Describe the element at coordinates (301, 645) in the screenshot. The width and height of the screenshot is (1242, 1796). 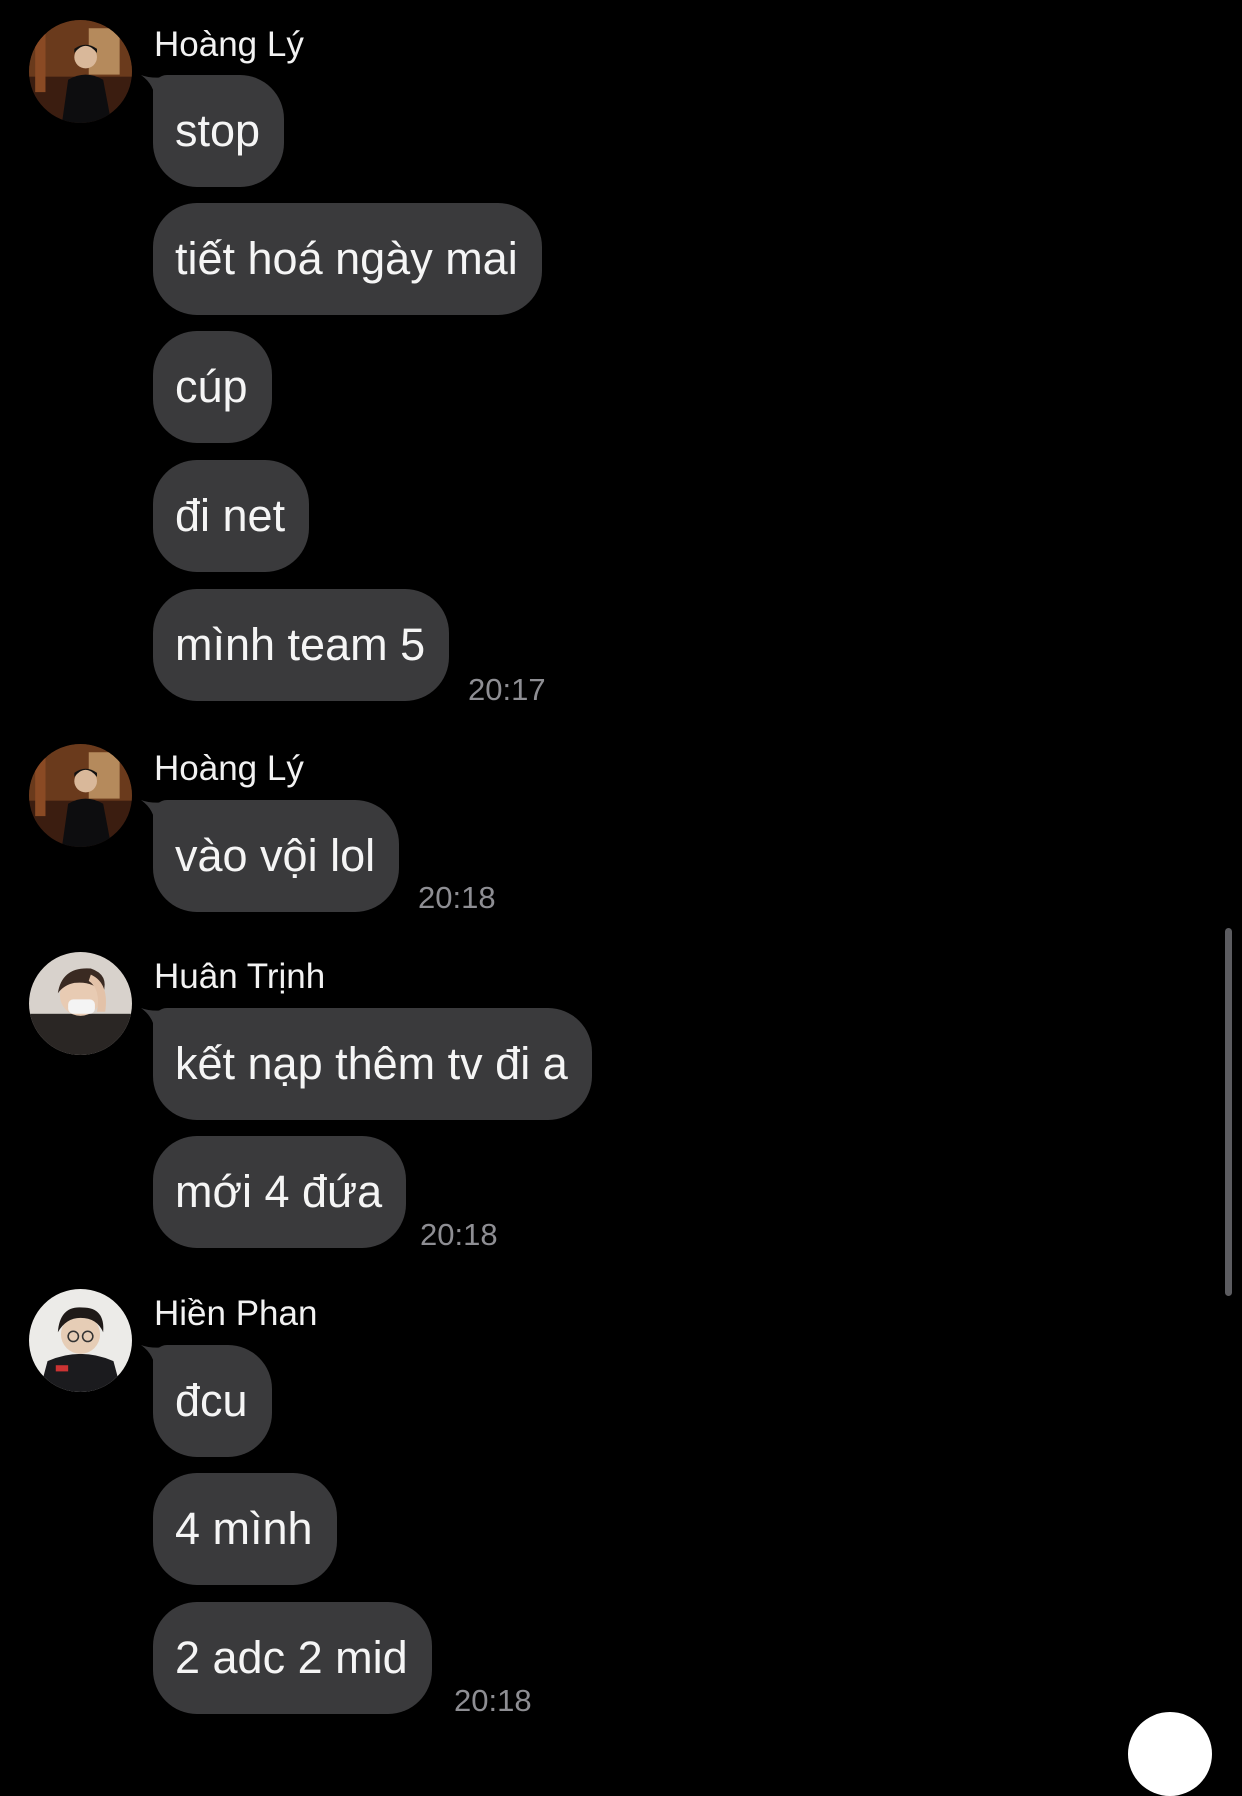
I see `message-bubble: mình team 5` at that location.